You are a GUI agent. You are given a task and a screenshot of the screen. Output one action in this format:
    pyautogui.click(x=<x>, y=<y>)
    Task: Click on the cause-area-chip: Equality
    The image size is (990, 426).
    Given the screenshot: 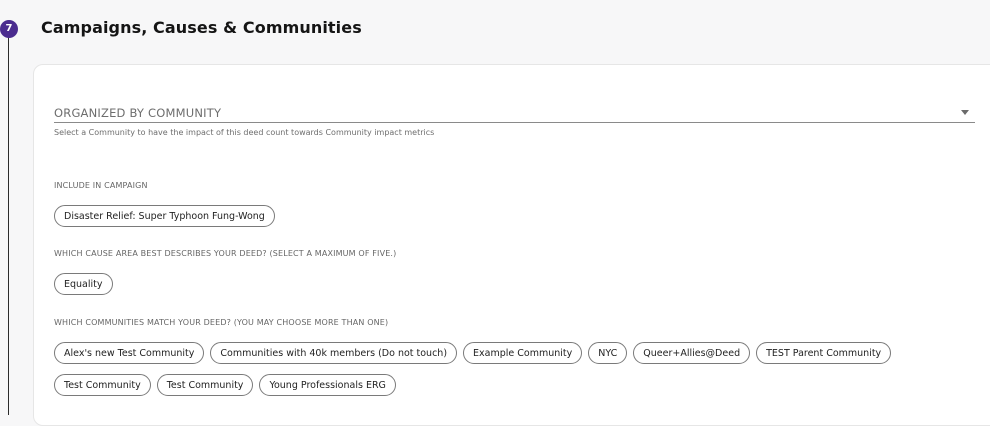 What is the action you would take?
    pyautogui.click(x=83, y=284)
    